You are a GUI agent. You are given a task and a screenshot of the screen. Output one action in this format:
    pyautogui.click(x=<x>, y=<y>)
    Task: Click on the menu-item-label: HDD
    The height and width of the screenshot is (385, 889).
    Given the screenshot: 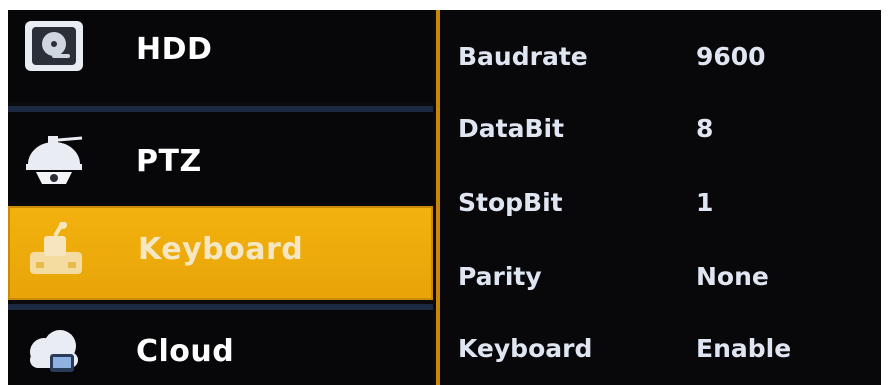 What is the action you would take?
    pyautogui.click(x=174, y=49)
    